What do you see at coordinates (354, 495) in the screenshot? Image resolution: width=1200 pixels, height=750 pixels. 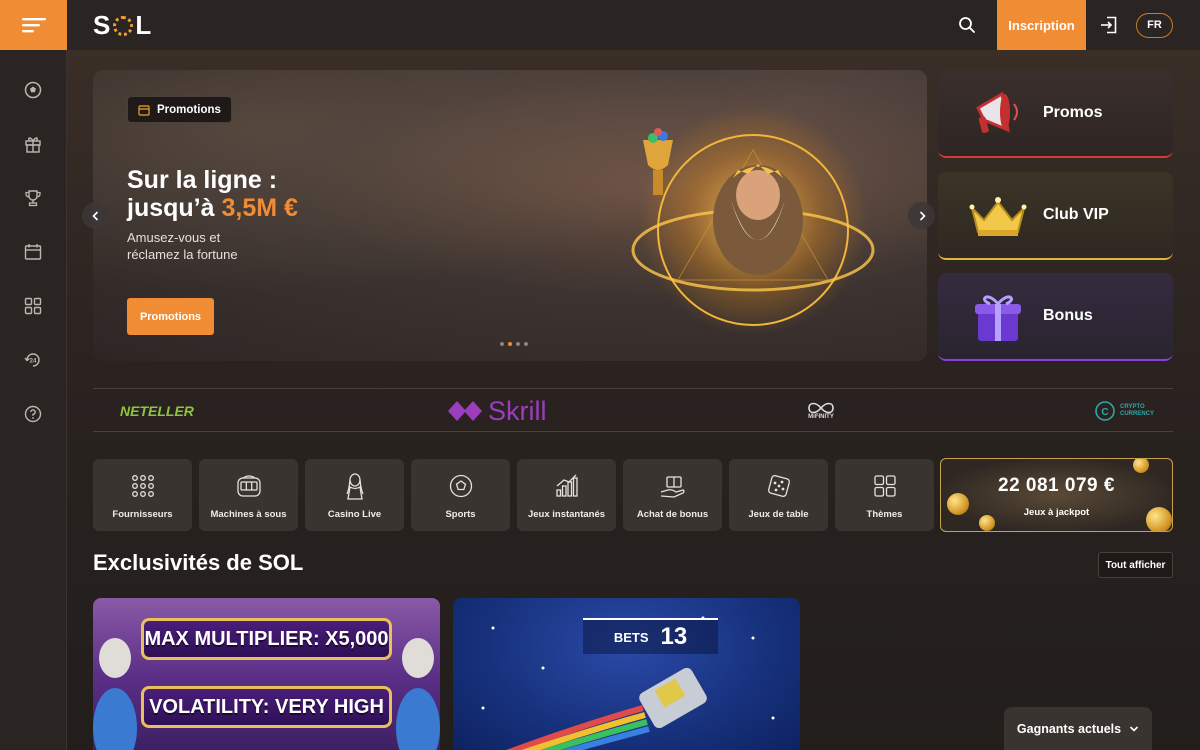 I see `category-live-casino: Casino Live` at bounding box center [354, 495].